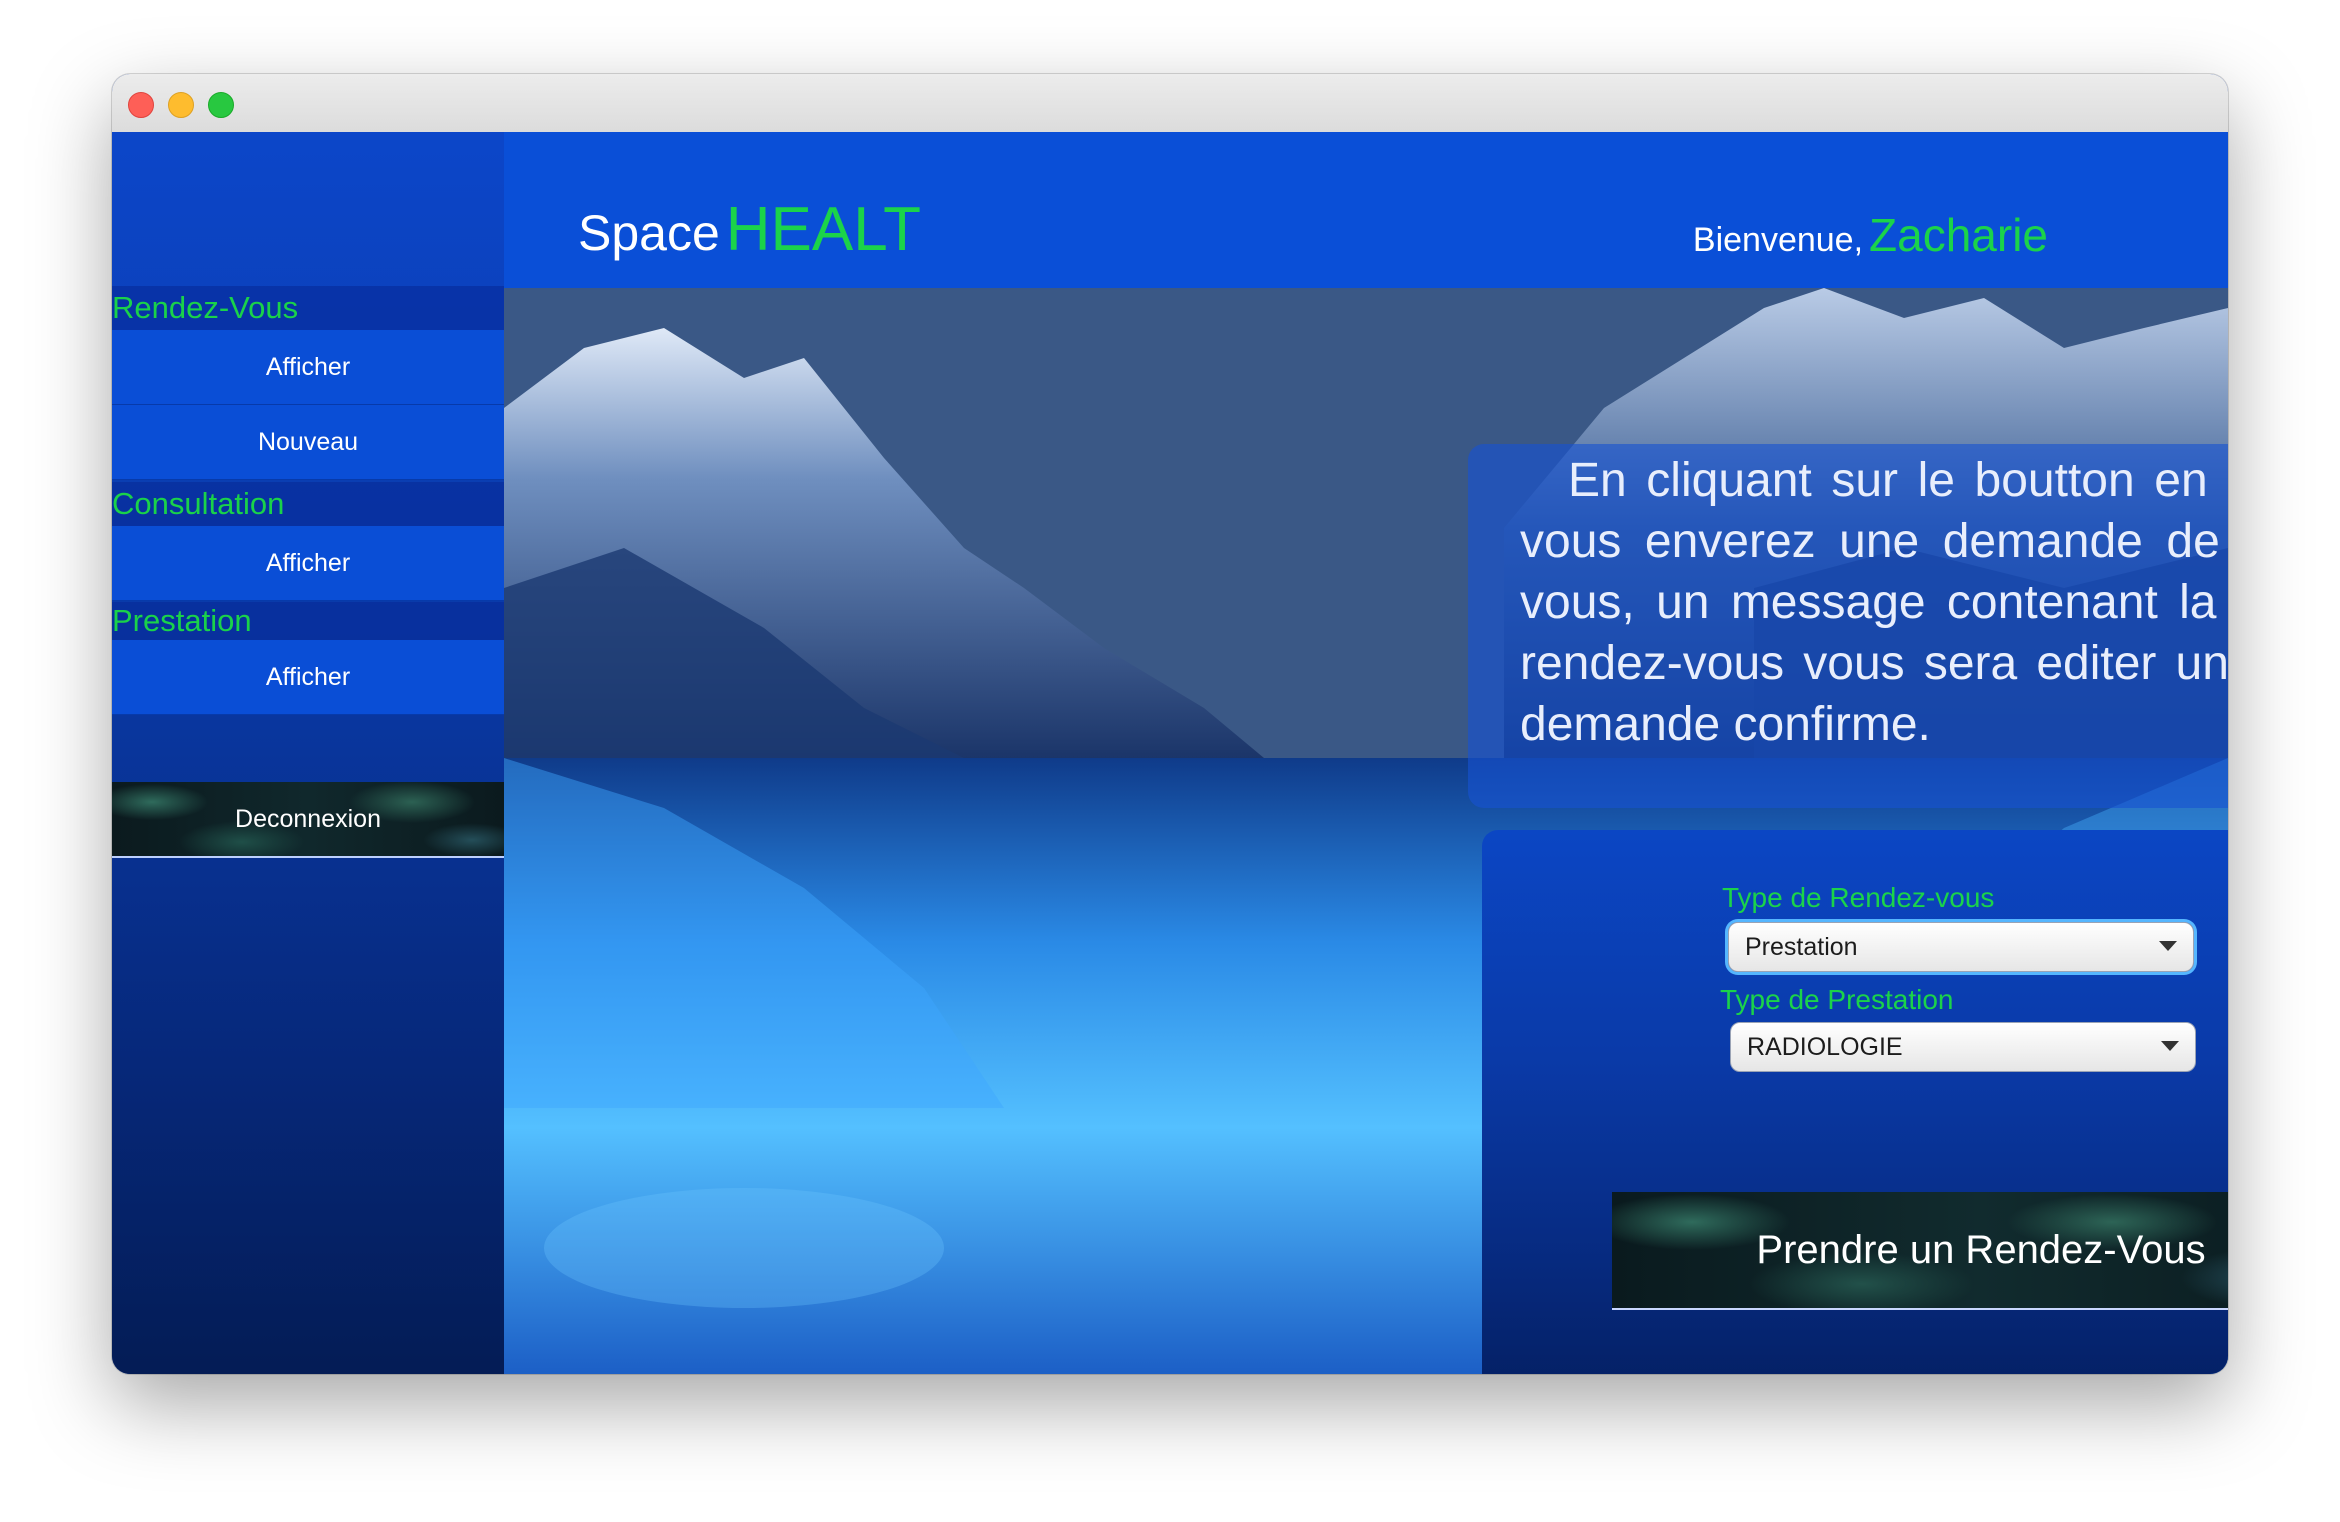  What do you see at coordinates (1366, 210) in the screenshot?
I see `header: SpaceHEALT Bienvenue, Zacharie` at bounding box center [1366, 210].